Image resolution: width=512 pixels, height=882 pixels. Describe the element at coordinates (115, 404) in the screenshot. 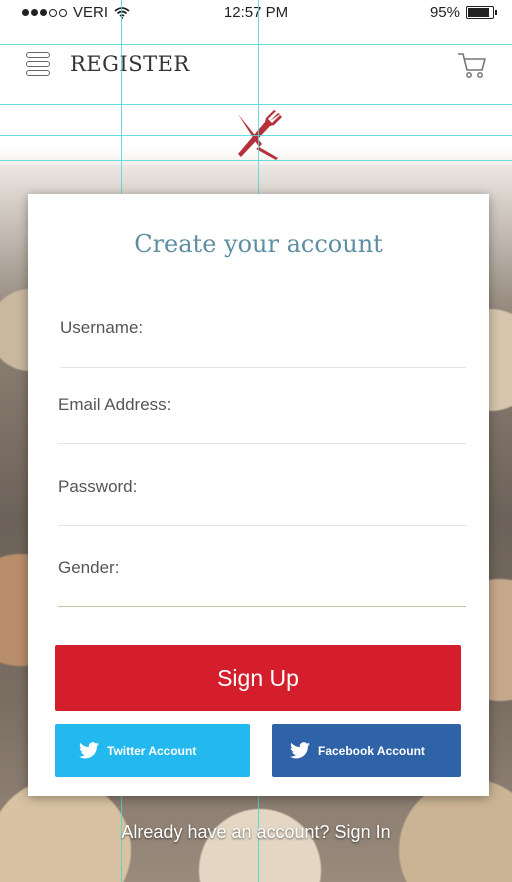

I see `email-label: Email Address:` at that location.